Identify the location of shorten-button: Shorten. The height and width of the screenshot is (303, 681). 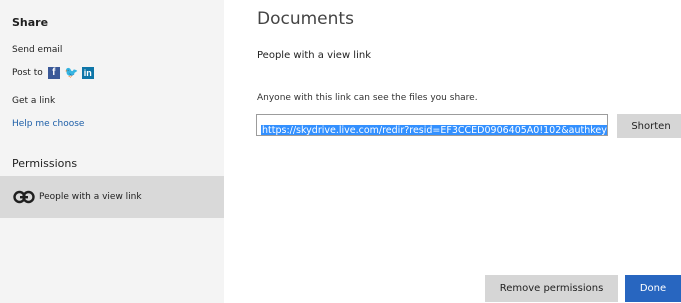
(649, 126).